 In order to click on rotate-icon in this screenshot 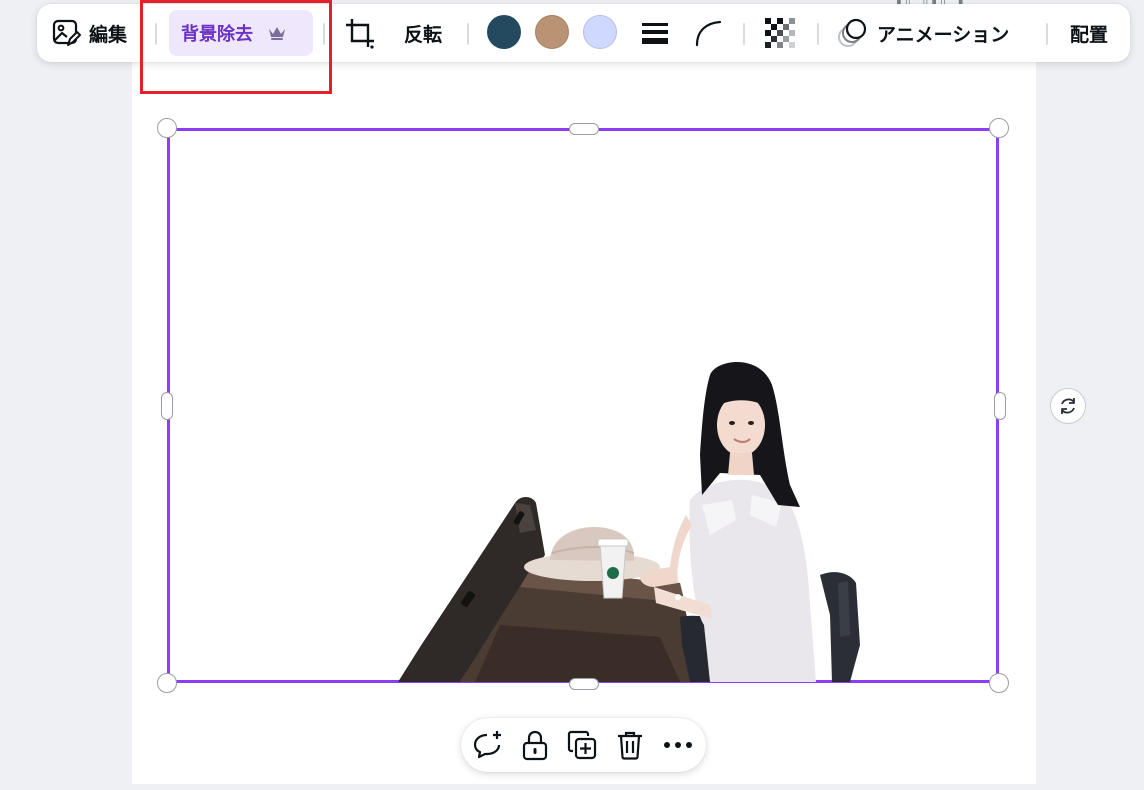, I will do `click(1068, 406)`.